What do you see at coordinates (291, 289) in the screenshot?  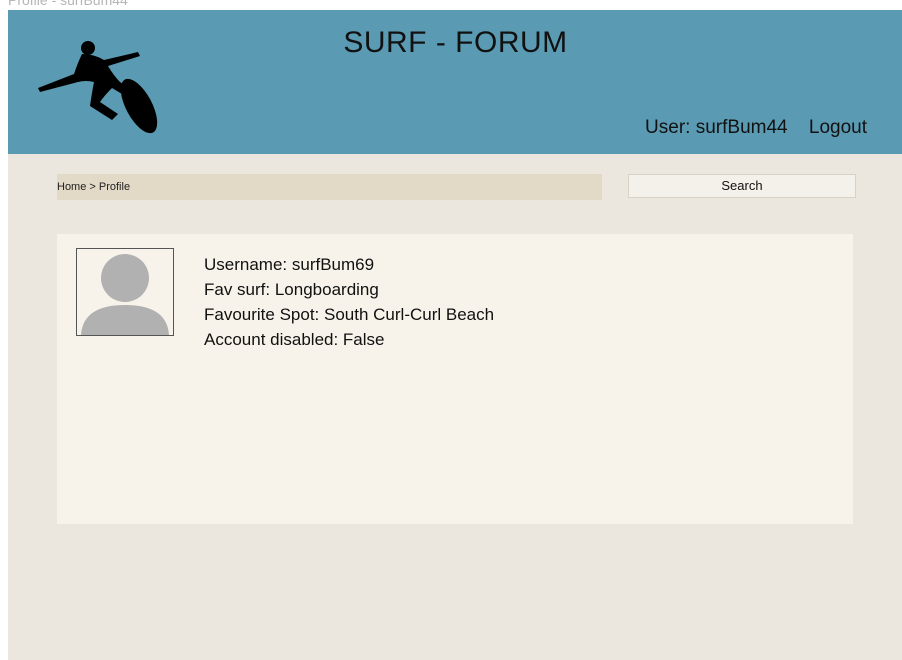 I see `profile-fav-surf: Fav surf: Longboarding` at bounding box center [291, 289].